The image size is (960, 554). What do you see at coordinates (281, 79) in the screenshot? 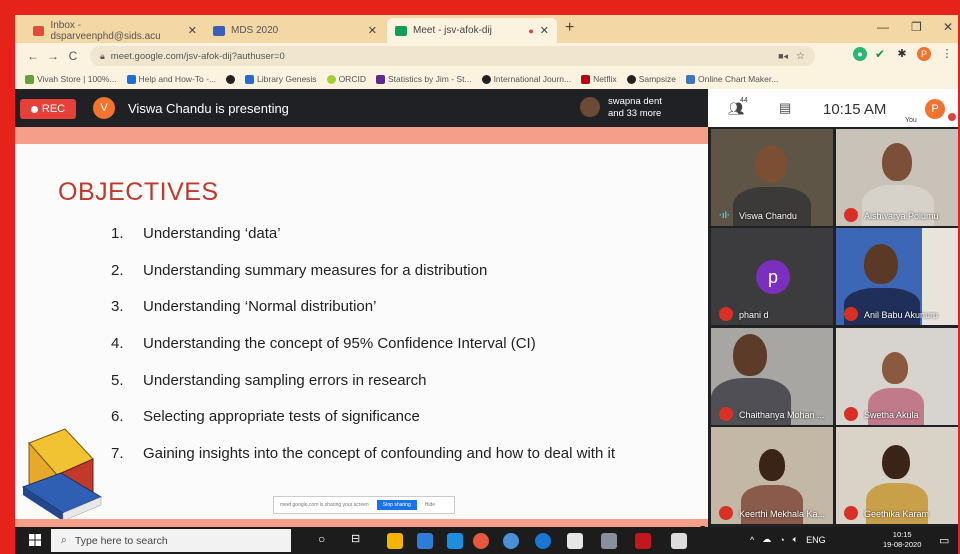
I see `bookmark-item: Library Genesis` at bounding box center [281, 79].